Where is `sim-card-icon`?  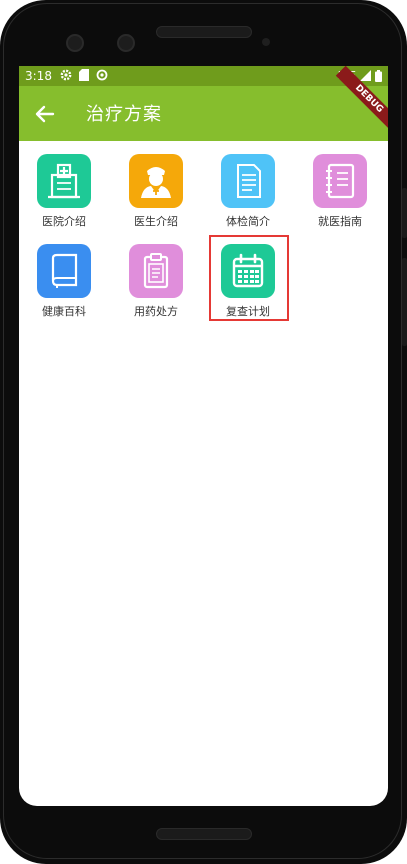
sim-card-icon is located at coordinates (84, 75).